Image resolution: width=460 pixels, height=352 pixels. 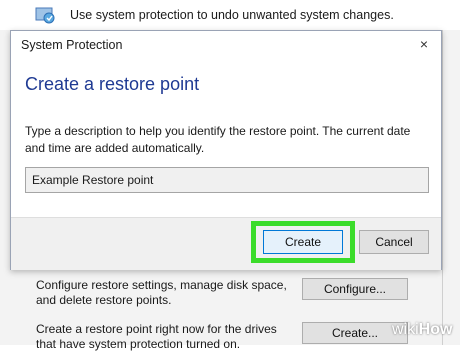 I want to click on restore-point-description-input: Example Restore point, so click(x=227, y=180).